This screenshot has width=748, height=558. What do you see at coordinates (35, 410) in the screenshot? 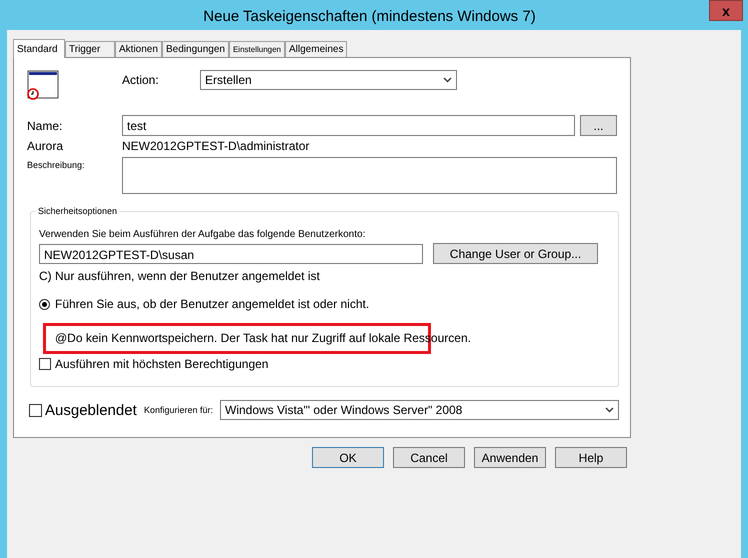
I see `hidden-checkbox` at bounding box center [35, 410].